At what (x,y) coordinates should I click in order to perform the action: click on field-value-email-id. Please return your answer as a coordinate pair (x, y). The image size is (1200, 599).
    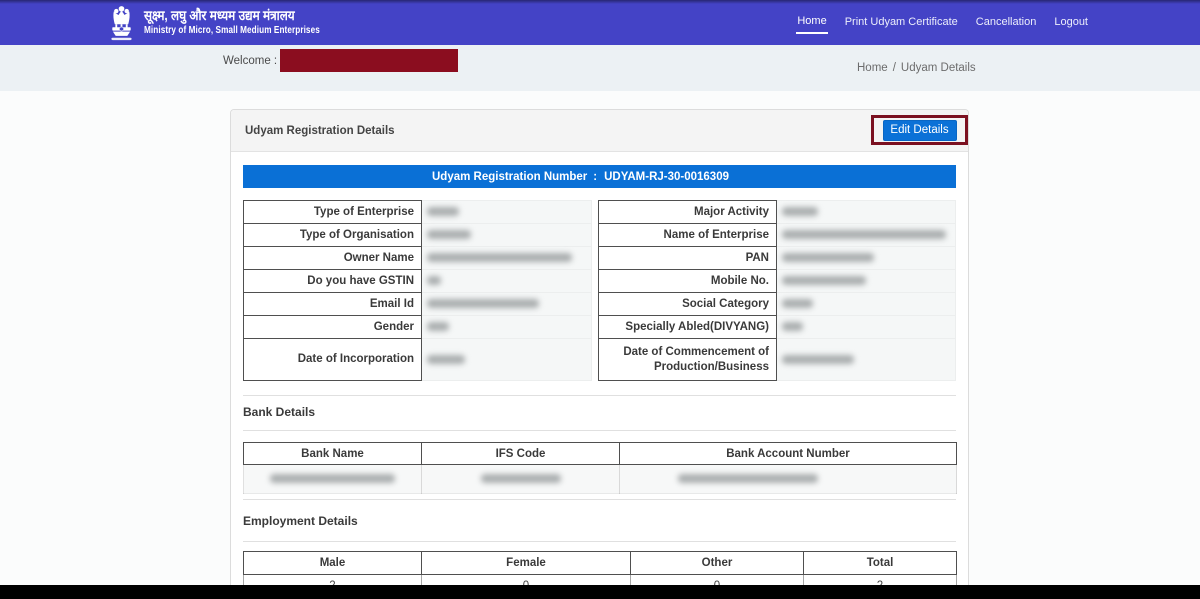
    Looking at the image, I should click on (506, 304).